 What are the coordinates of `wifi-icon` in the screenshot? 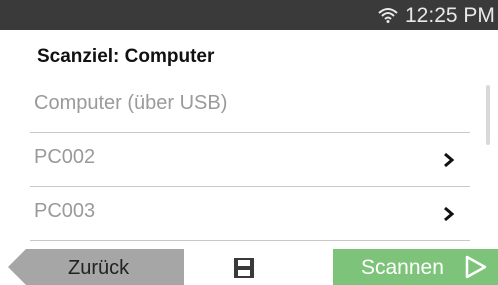 It's located at (388, 15).